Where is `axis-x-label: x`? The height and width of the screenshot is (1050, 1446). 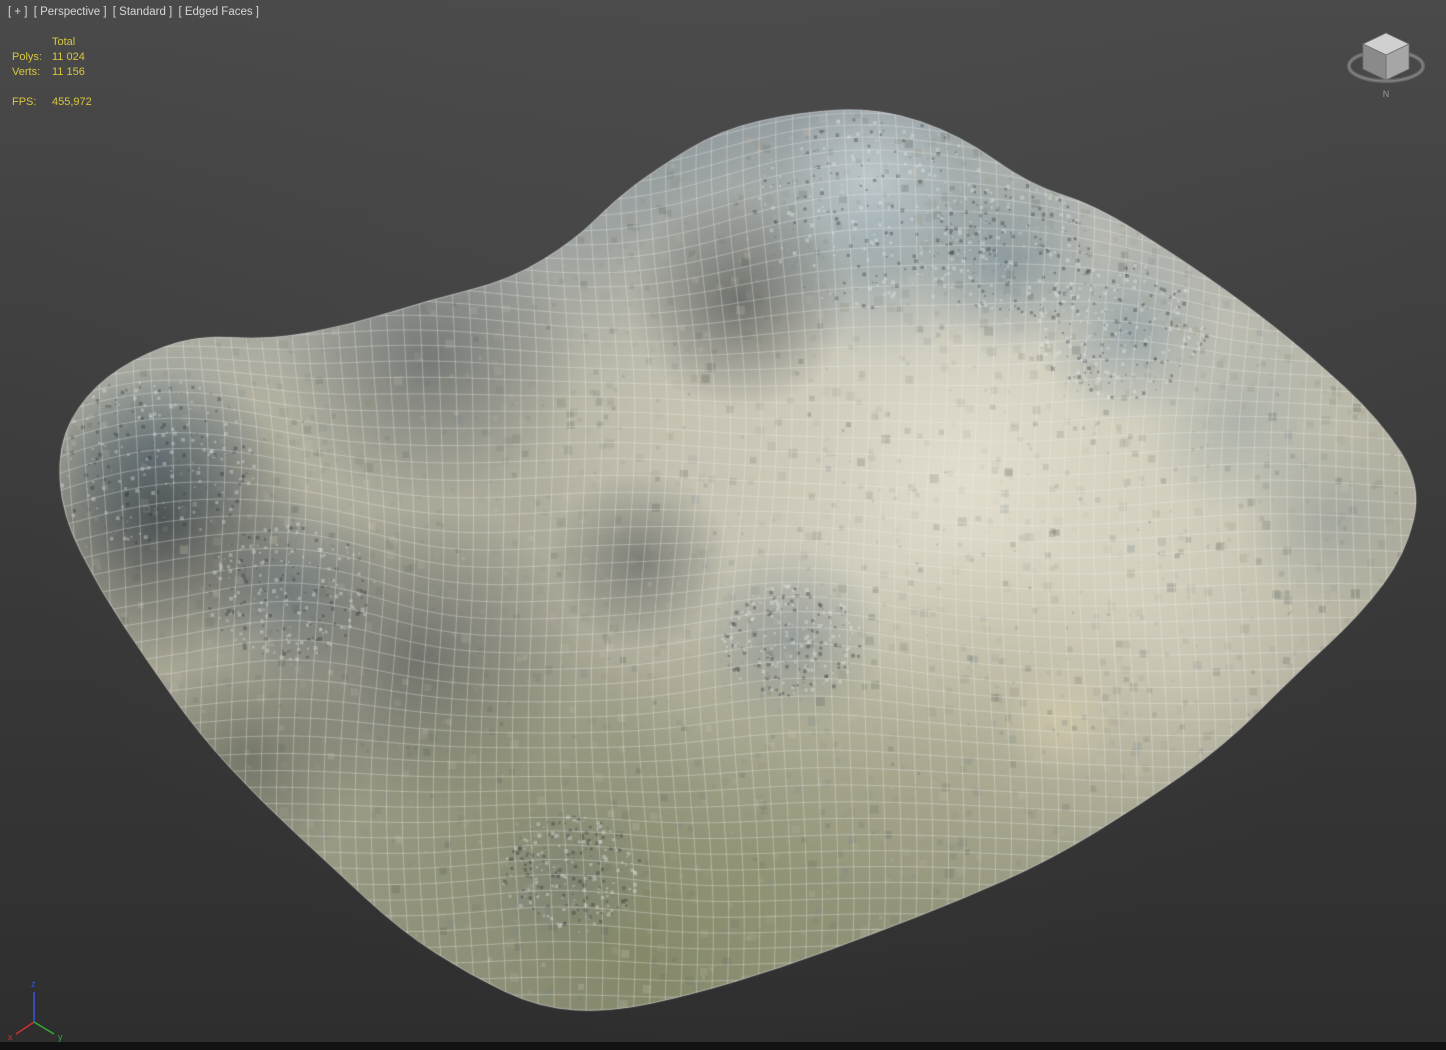
axis-x-label: x is located at coordinates (10, 1037).